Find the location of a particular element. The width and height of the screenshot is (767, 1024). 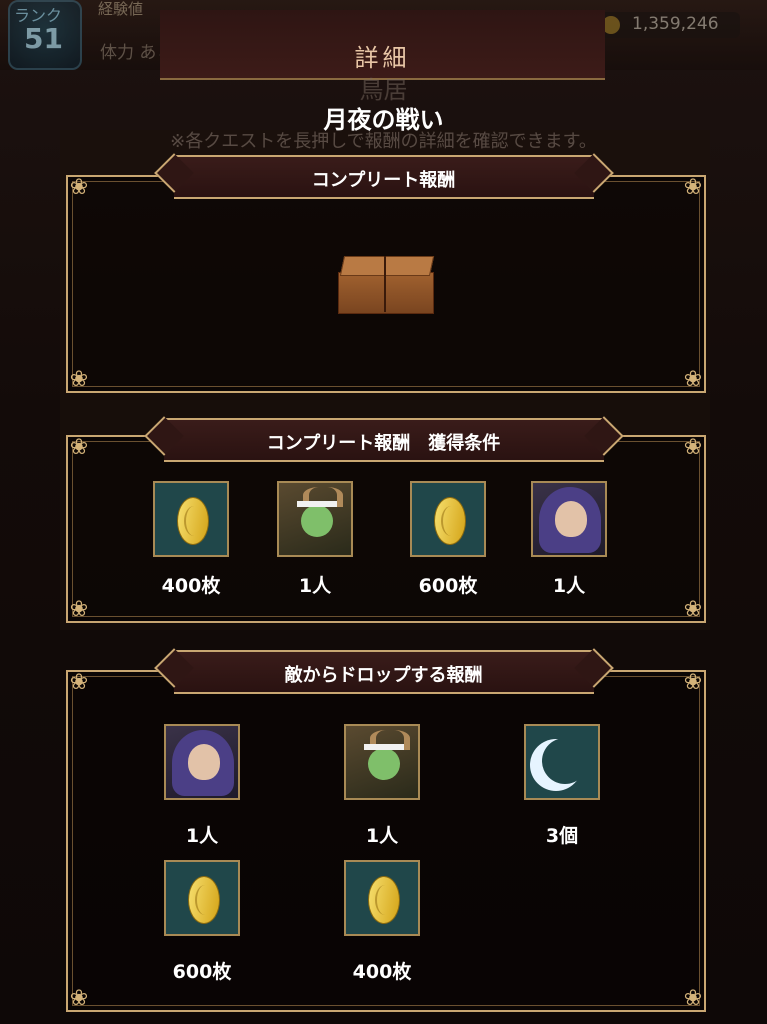

conditions-header: コンプリート報酬 獲得条件 is located at coordinates (383, 443).